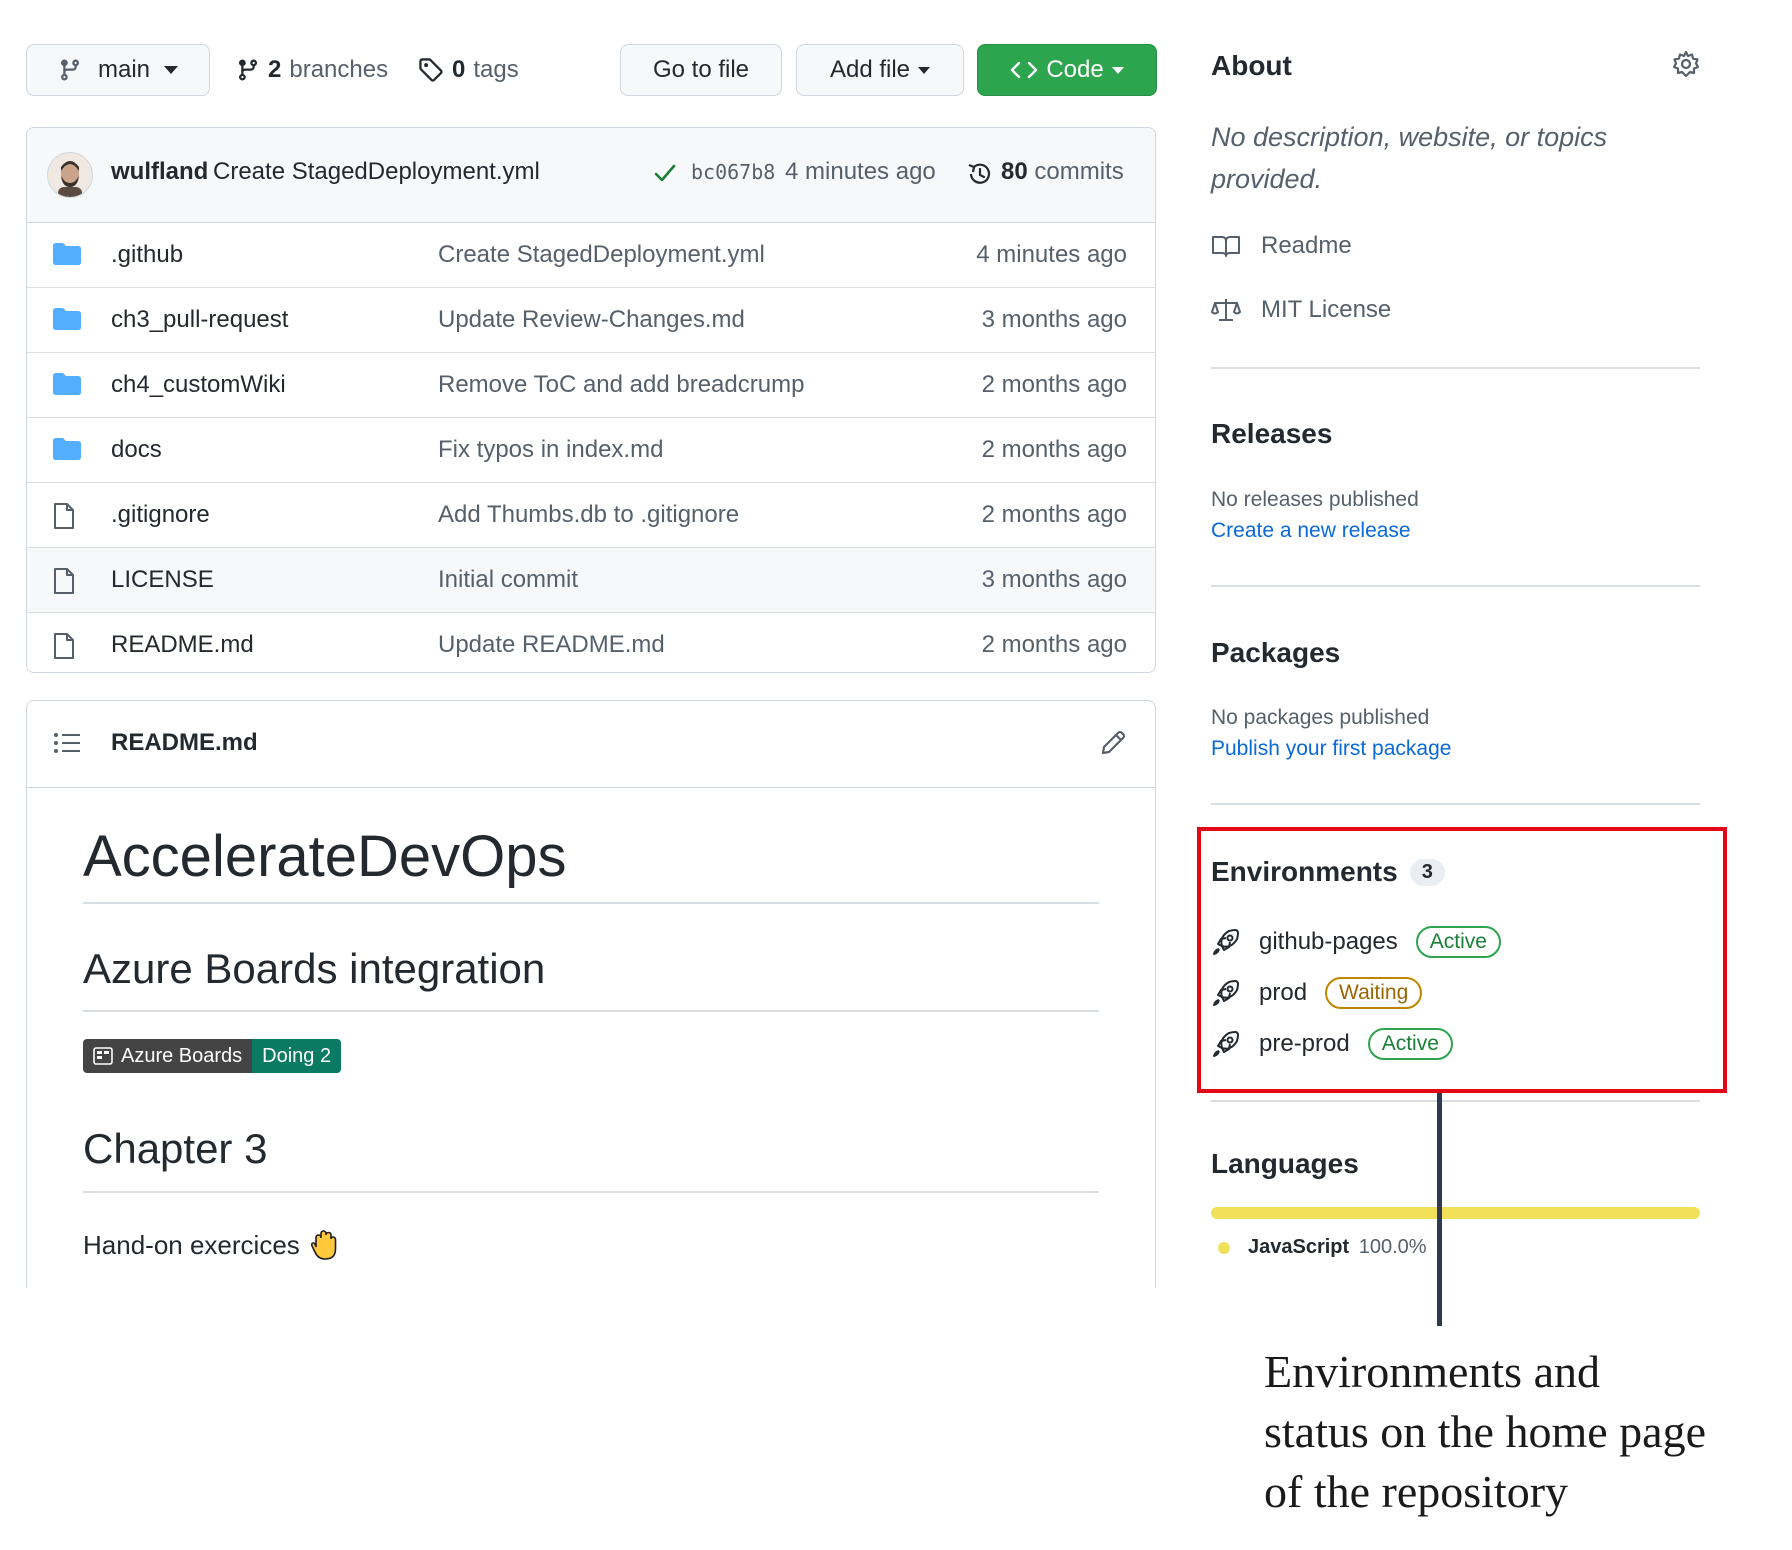  What do you see at coordinates (860, 171) in the screenshot?
I see `commit-time: 4 minutes ago` at bounding box center [860, 171].